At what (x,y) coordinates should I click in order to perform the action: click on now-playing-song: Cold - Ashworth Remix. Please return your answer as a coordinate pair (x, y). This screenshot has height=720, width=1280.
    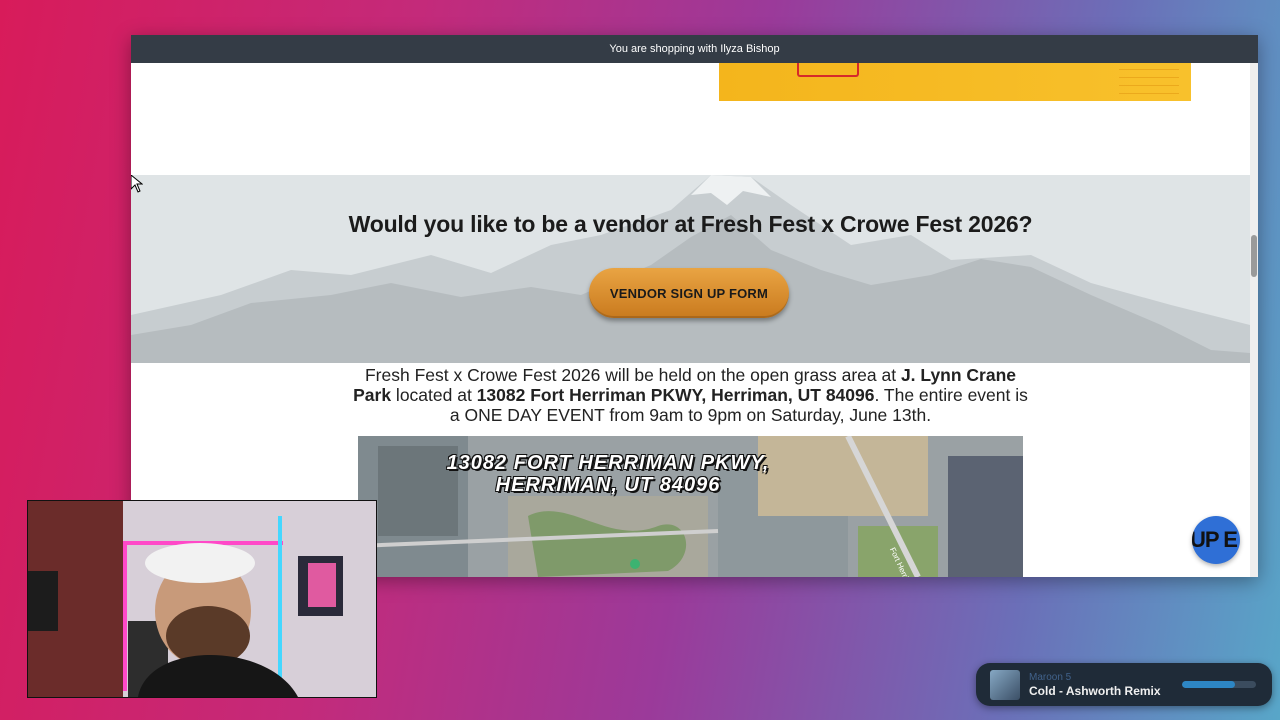
    Looking at the image, I should click on (1095, 690).